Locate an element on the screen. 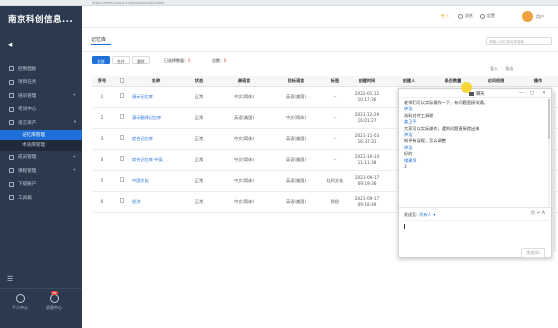  message-badge: 99 is located at coordinates (54, 293).